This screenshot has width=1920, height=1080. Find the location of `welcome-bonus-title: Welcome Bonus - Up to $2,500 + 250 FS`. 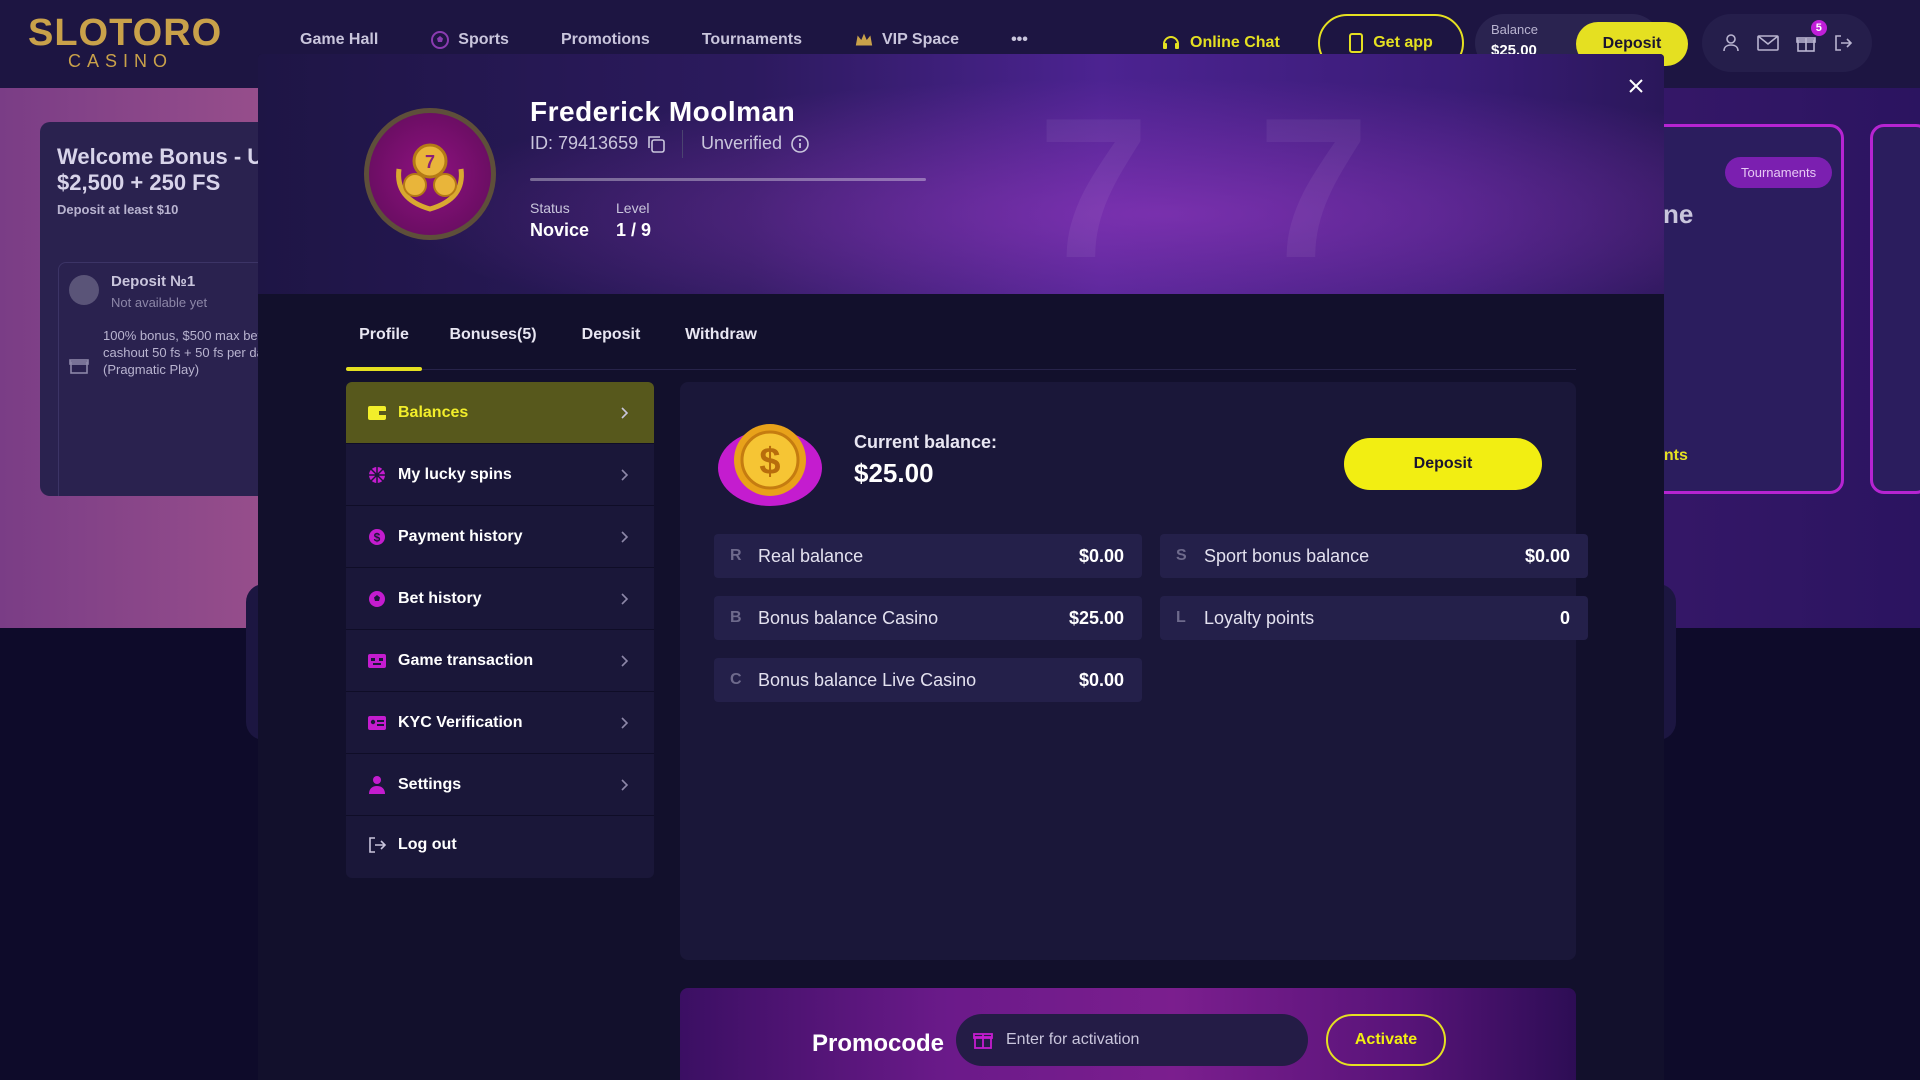

welcome-bonus-title: Welcome Bonus - Up to $2,500 + 250 FS is located at coordinates (168, 169).